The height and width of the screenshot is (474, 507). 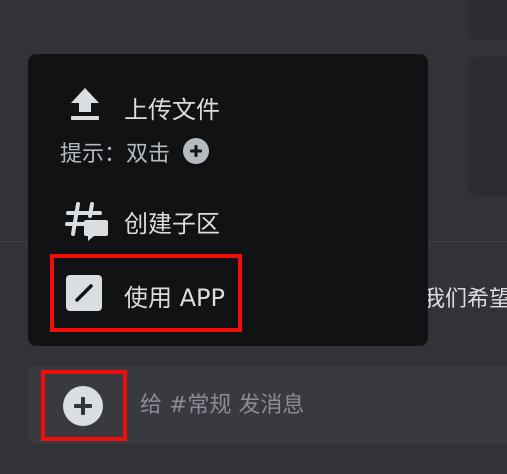 What do you see at coordinates (174, 298) in the screenshot?
I see `menu-item-label: 使用 APP` at bounding box center [174, 298].